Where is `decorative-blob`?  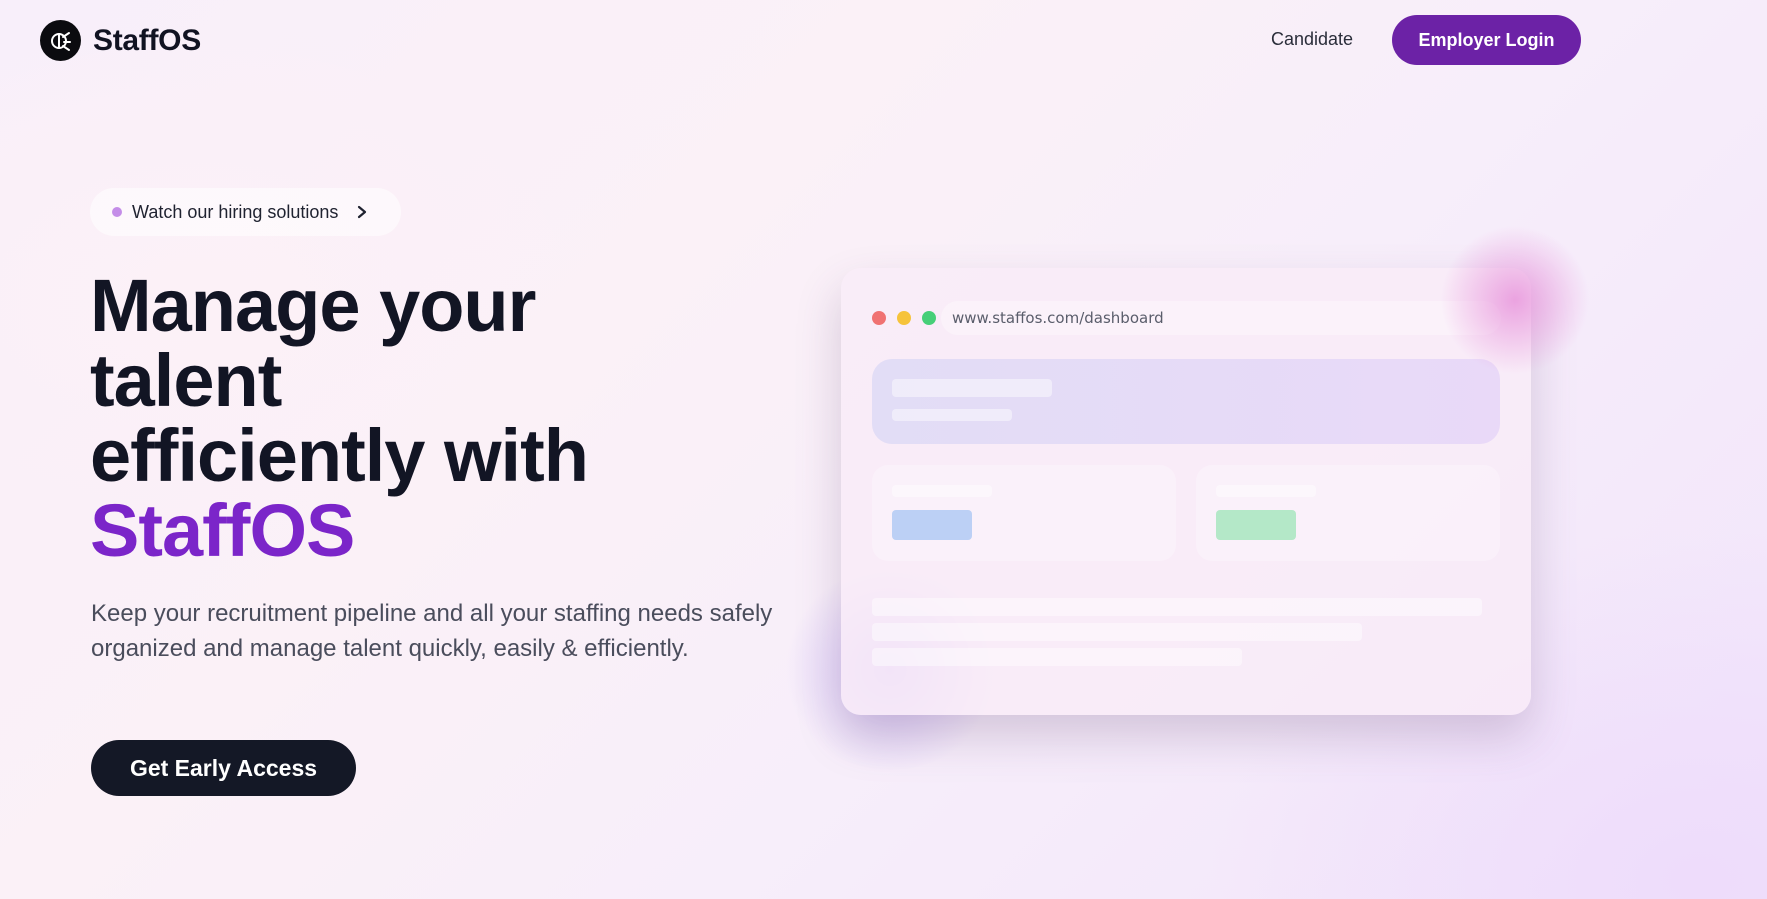 decorative-blob is located at coordinates (1515, 300).